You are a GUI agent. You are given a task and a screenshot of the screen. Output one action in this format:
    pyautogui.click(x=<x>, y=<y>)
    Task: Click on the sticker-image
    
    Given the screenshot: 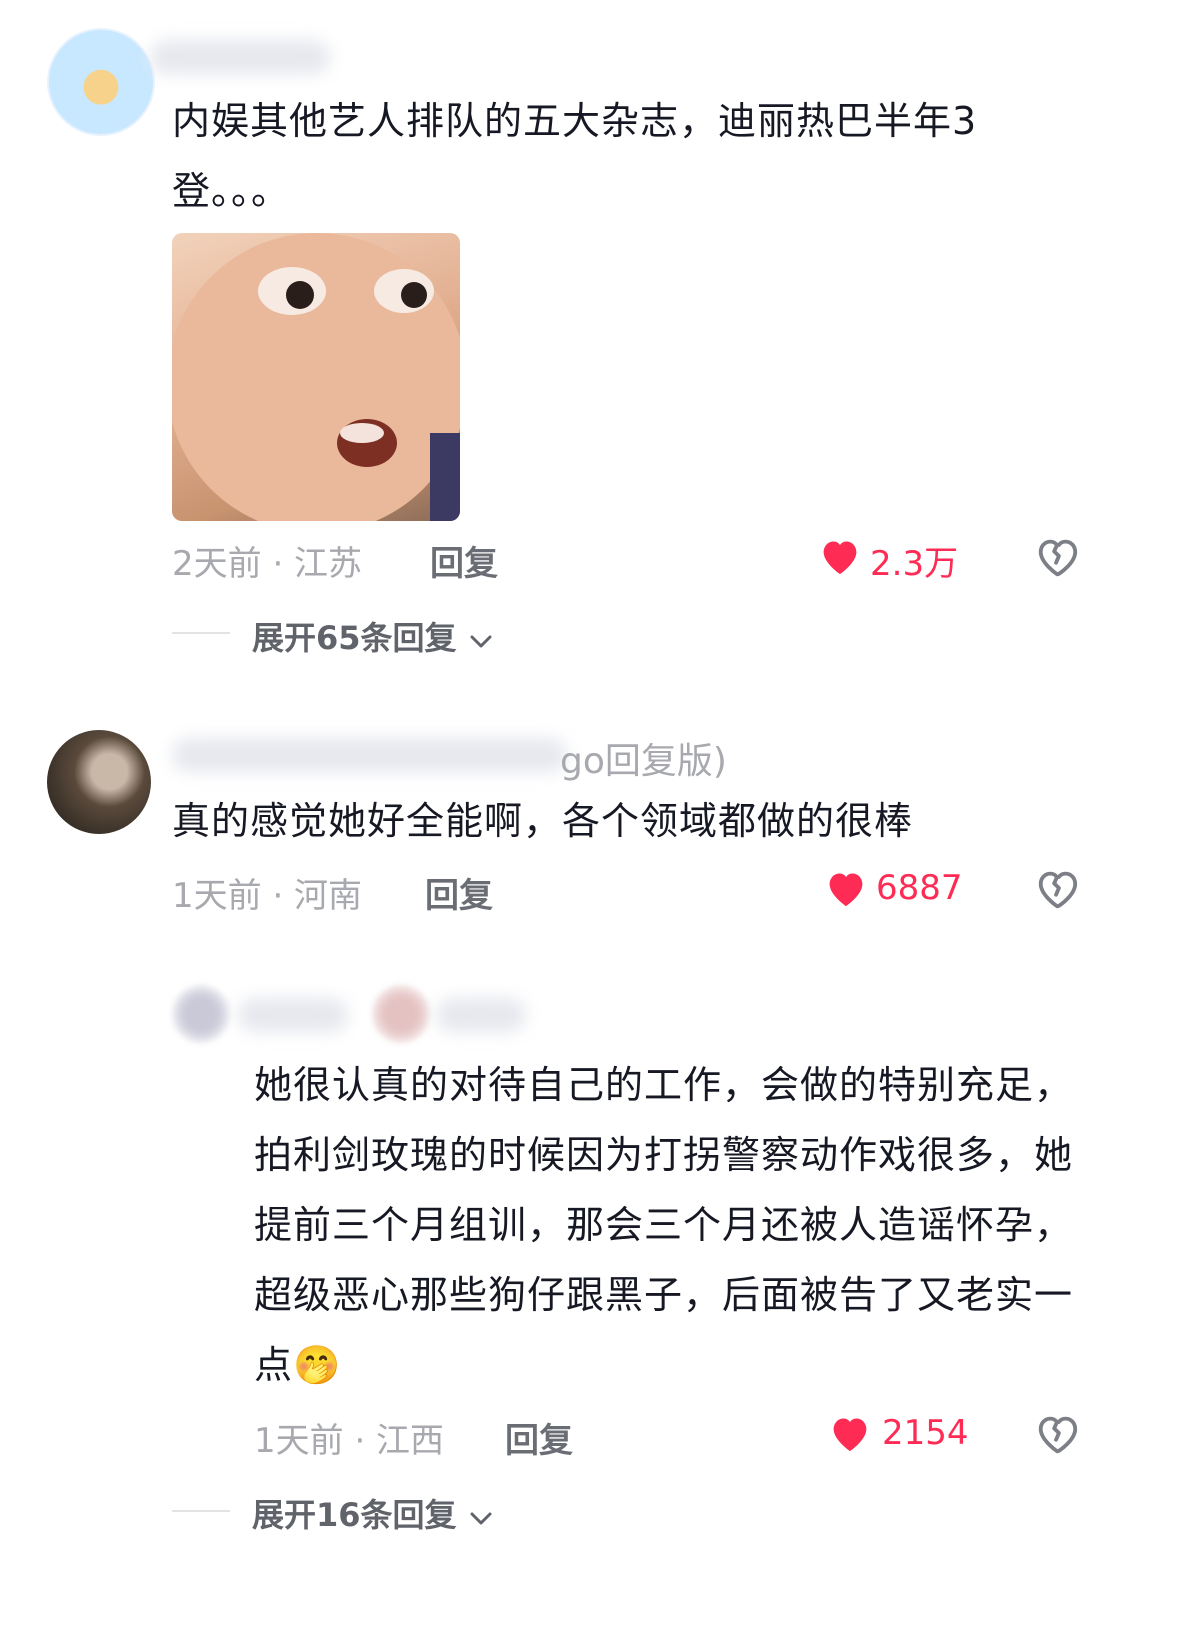 What is the action you would take?
    pyautogui.click(x=316, y=377)
    